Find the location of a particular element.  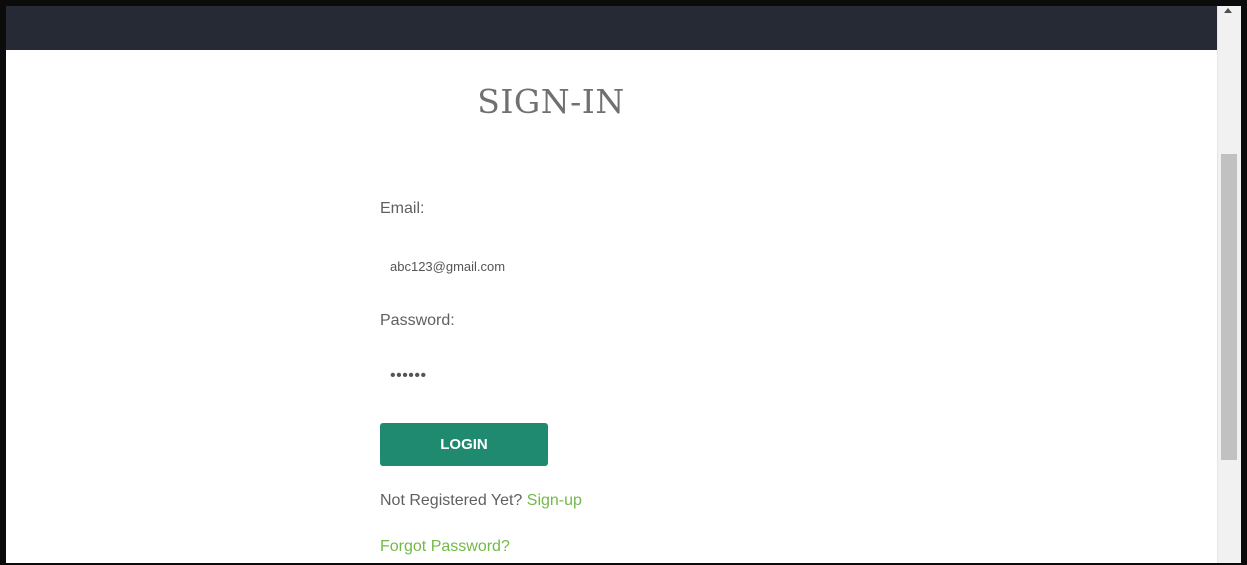

forgot-password-link: Forgot Password? is located at coordinates (445, 547).